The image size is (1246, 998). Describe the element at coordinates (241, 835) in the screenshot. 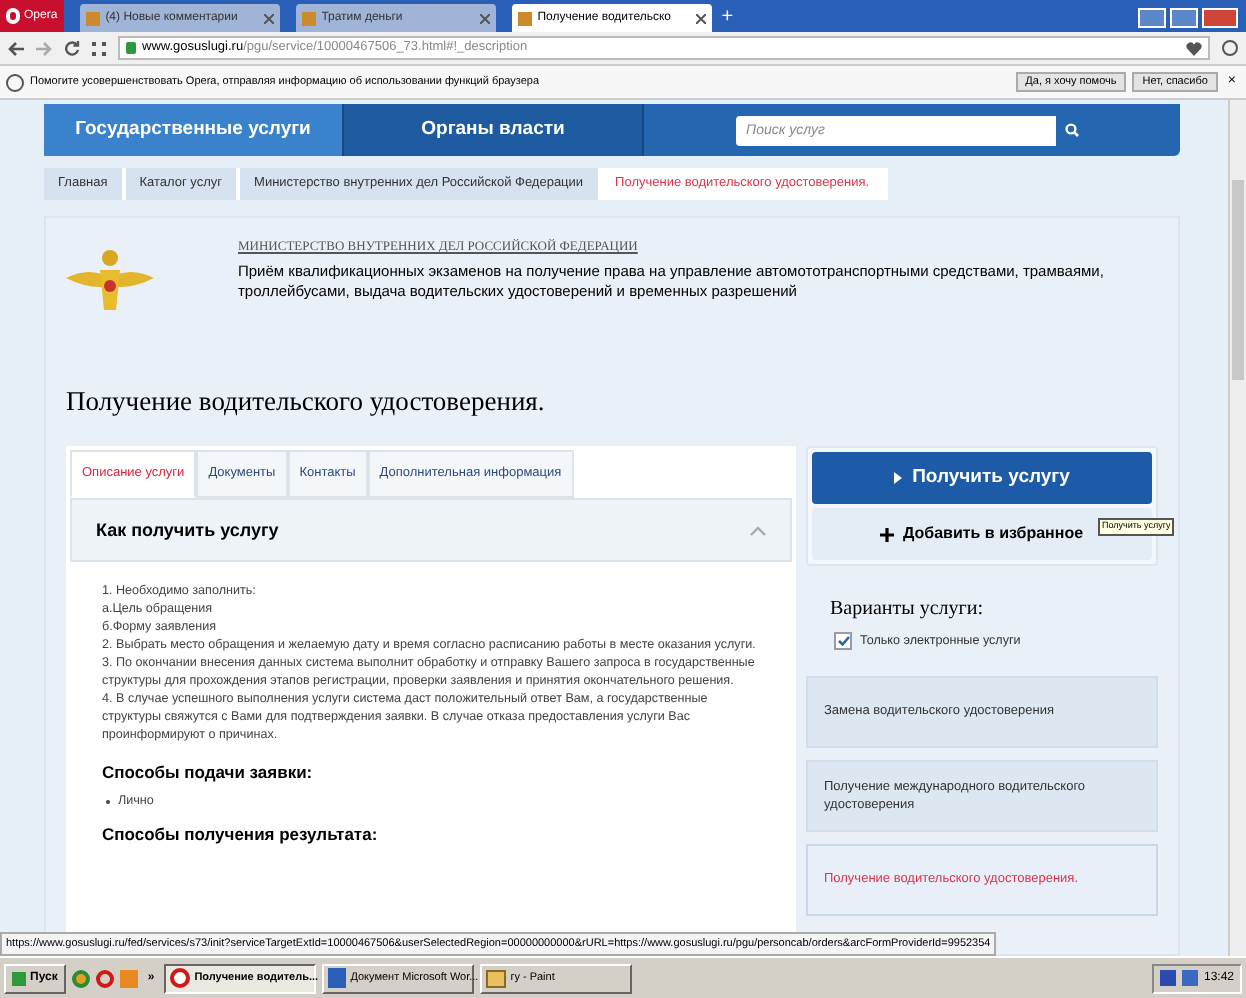

I see `section-heading: Способы получения результата:` at that location.